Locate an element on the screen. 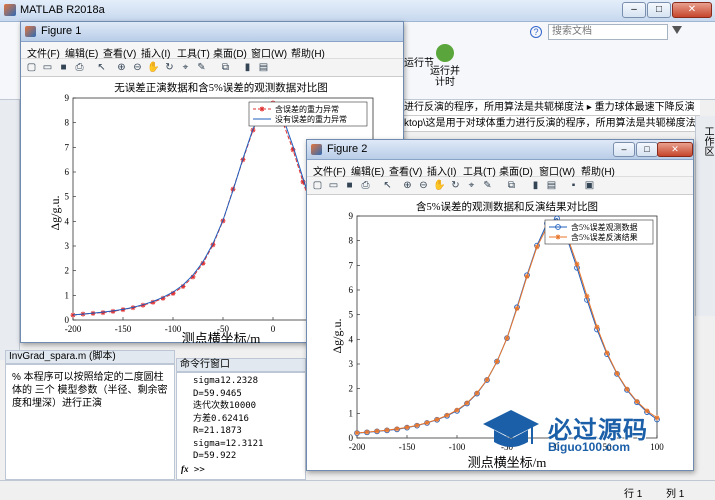 The image size is (715, 500). y-tick-label: 0 is located at coordinates (67, 320).